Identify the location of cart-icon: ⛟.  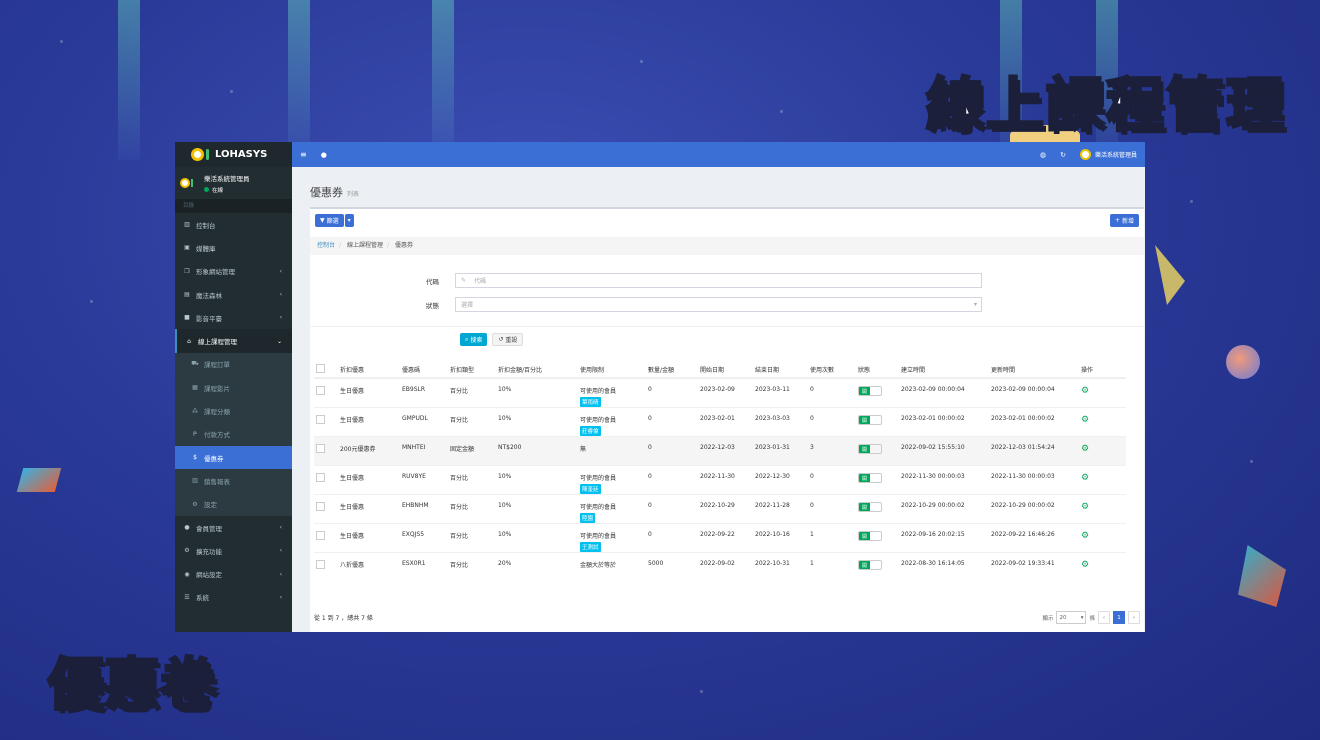
(195, 364).